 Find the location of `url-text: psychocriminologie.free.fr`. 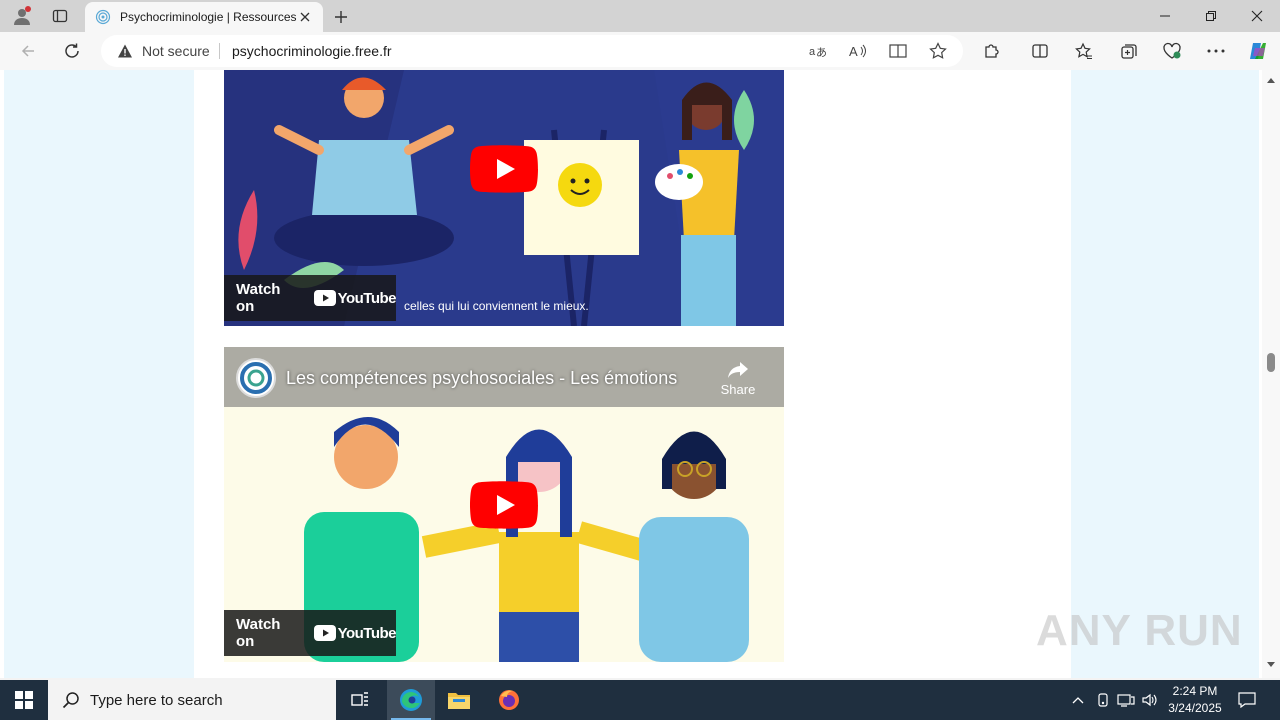

url-text: psychocriminologie.free.fr is located at coordinates (312, 51).